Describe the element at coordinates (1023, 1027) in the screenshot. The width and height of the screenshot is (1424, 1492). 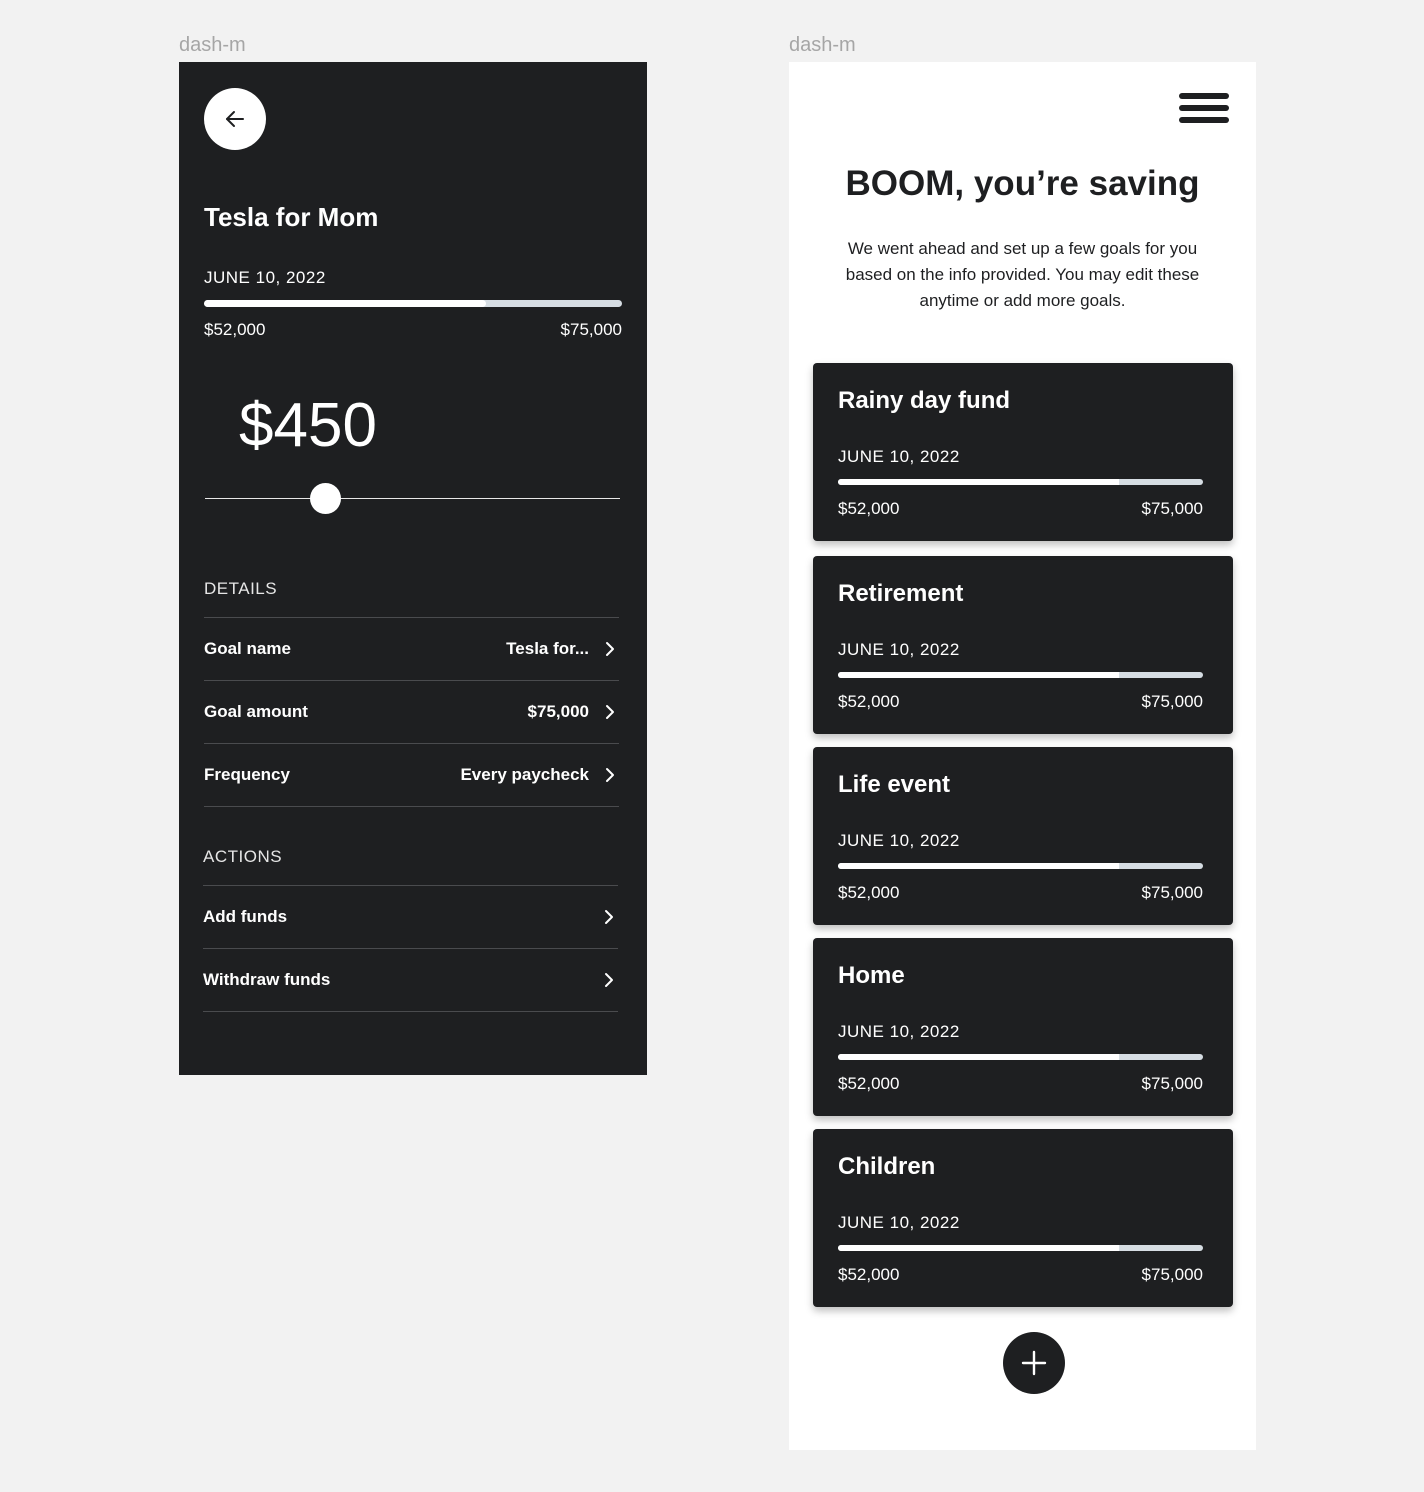
I see `goal-card: Home JUNE 10, 2022 $52,000 $75,000` at that location.